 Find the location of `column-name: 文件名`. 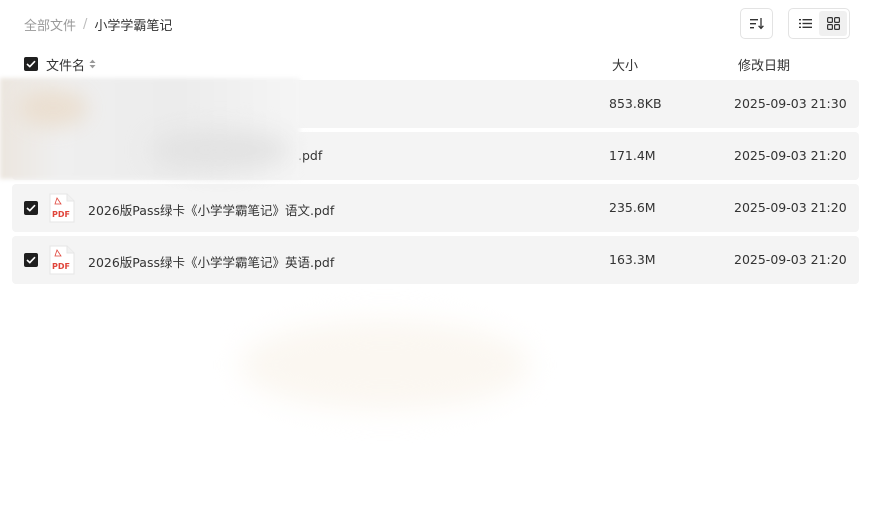

column-name: 文件名 is located at coordinates (60, 64).